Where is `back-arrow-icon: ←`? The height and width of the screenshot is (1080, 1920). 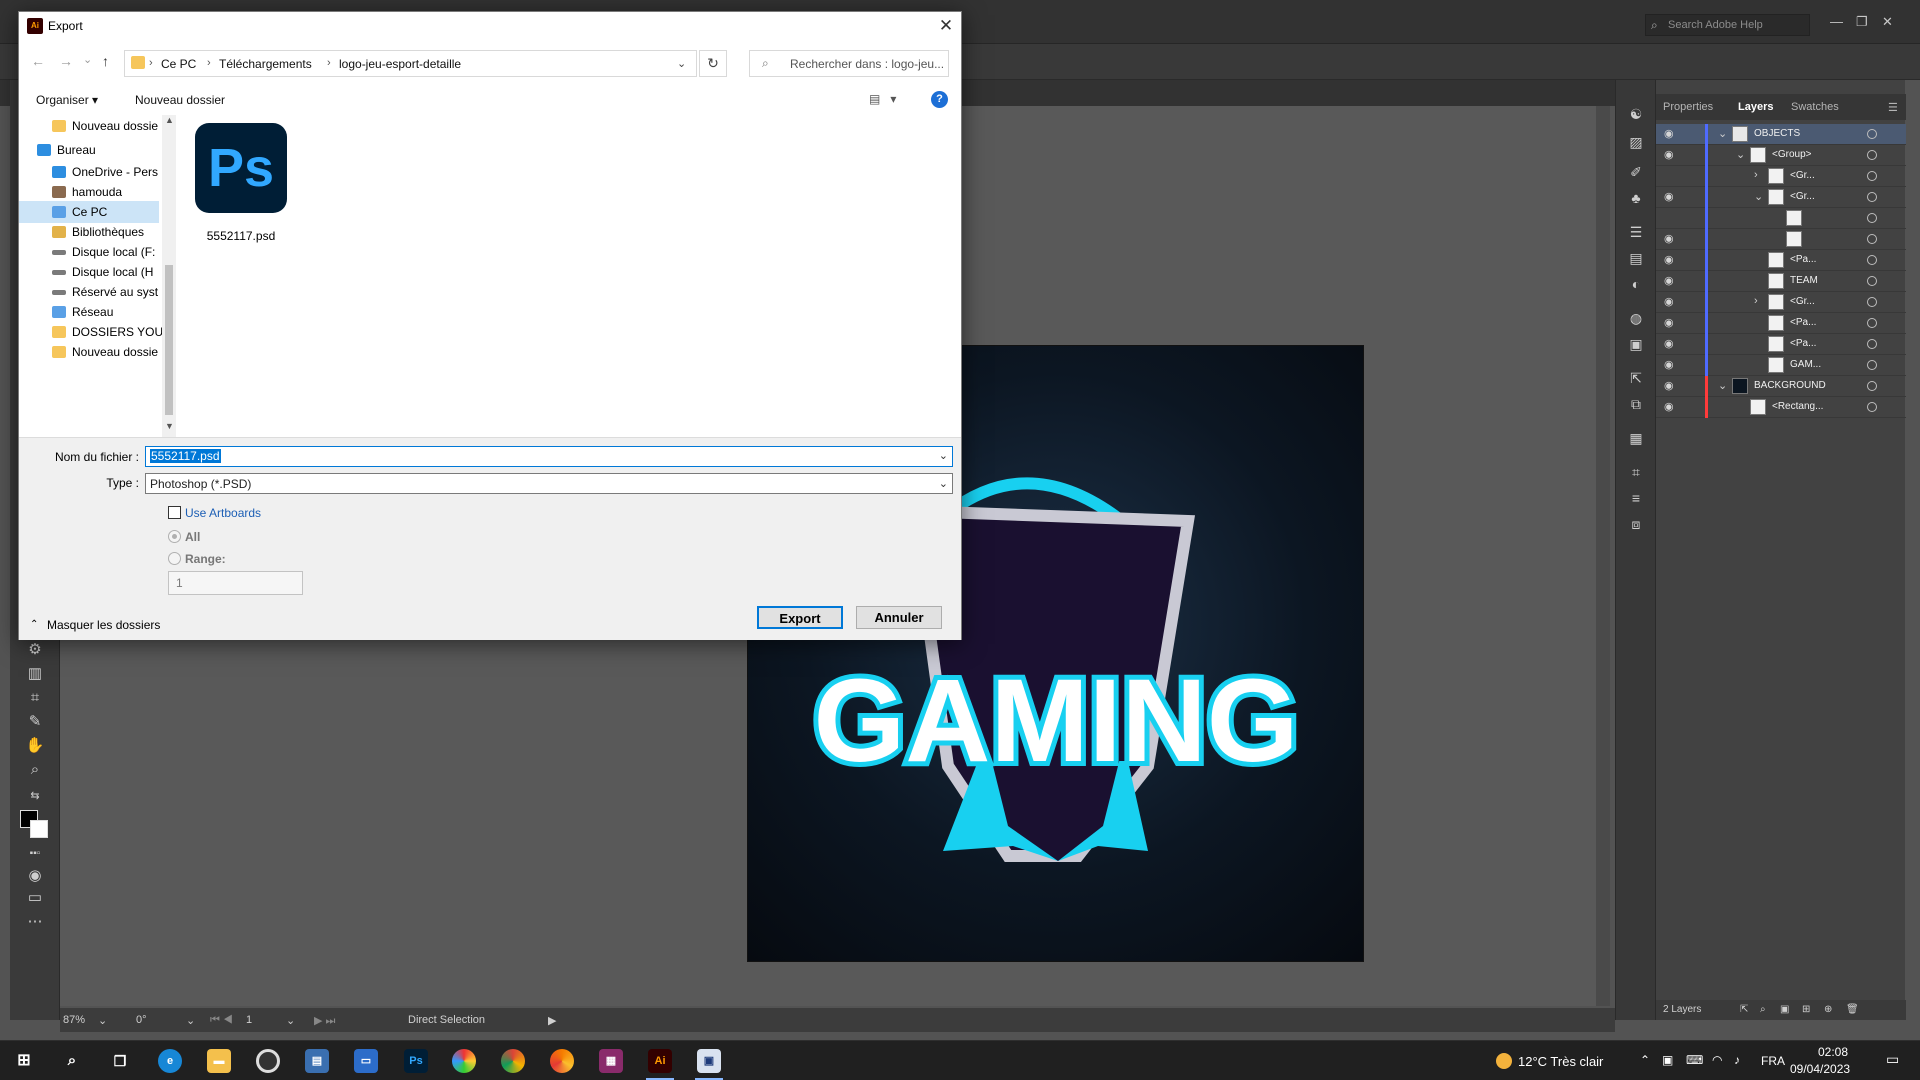 back-arrow-icon: ← is located at coordinates (38, 61).